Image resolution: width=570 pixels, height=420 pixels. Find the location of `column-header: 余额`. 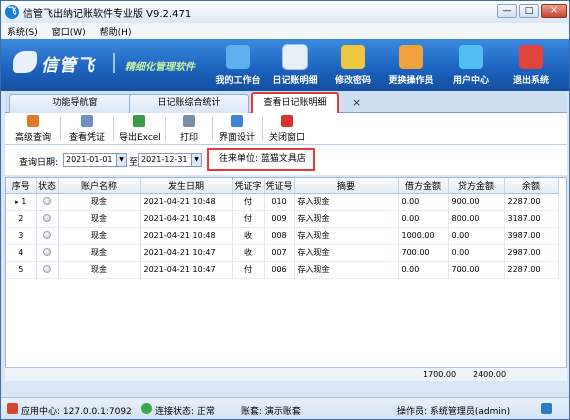

column-header: 余额 is located at coordinates (531, 186).